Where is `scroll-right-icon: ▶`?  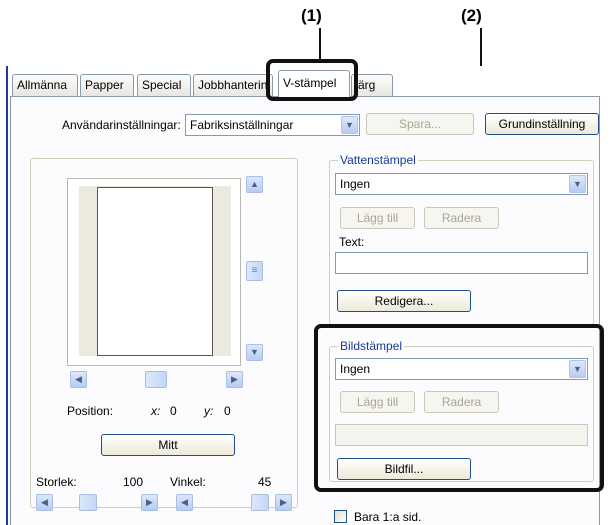
scroll-right-icon: ▶ is located at coordinates (234, 379).